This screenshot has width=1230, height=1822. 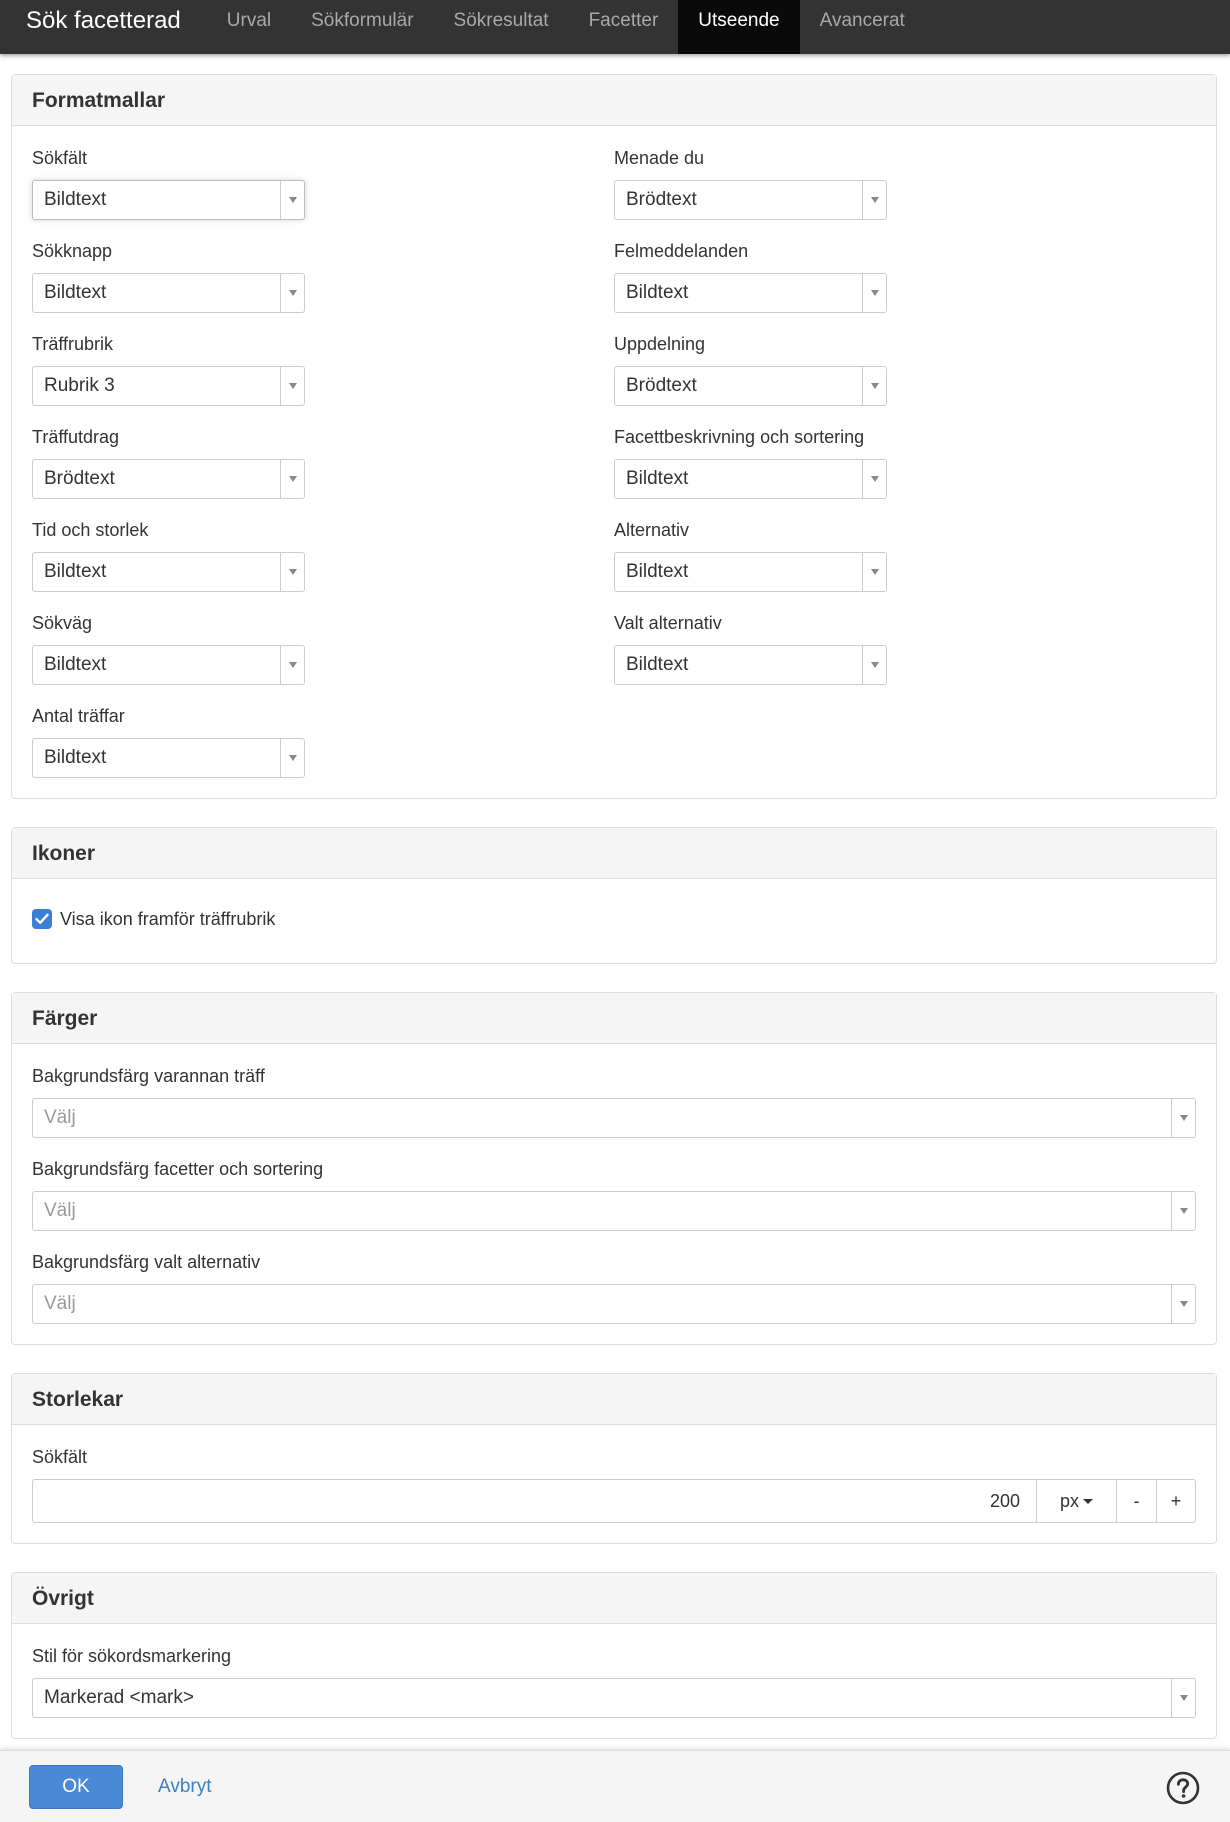 I want to click on panel-title-formatmallar: Formatmallar, so click(x=614, y=100).